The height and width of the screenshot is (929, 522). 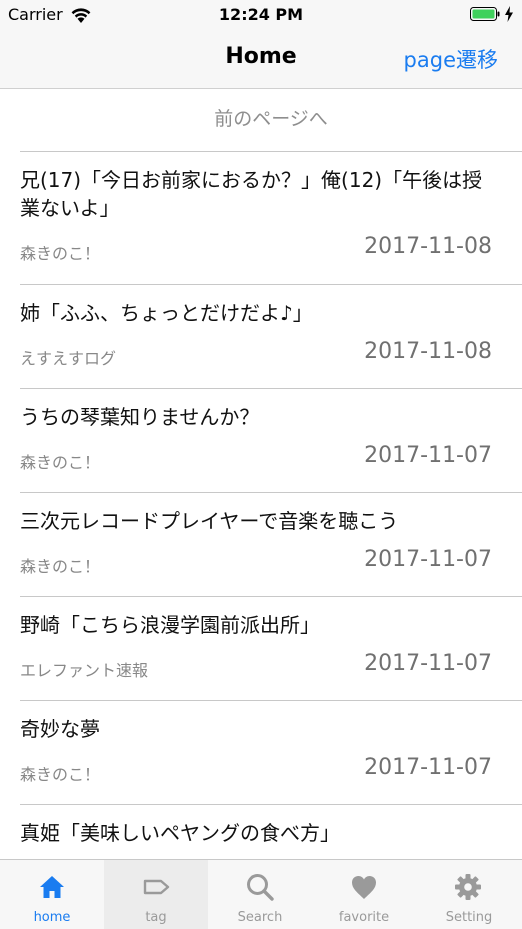 I want to click on list-item: 野崎「こちら浪漫学園前派出所」 エレファント速報 2017-11-07, so click(x=271, y=649).